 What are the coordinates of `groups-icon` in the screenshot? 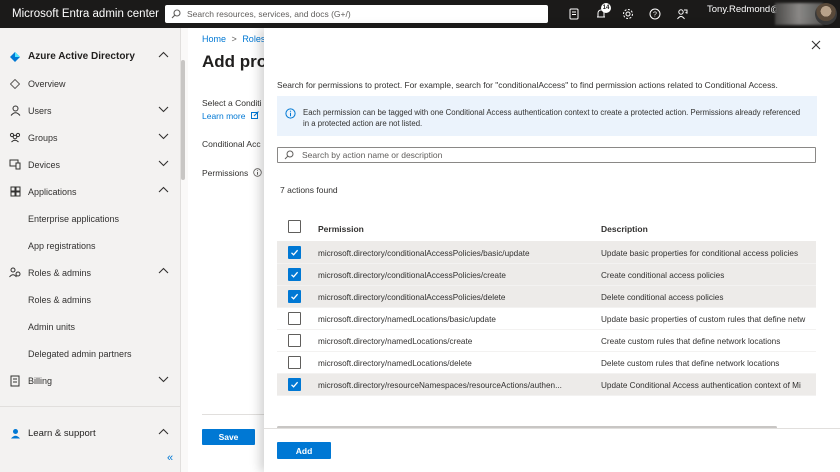 It's located at (15, 138).